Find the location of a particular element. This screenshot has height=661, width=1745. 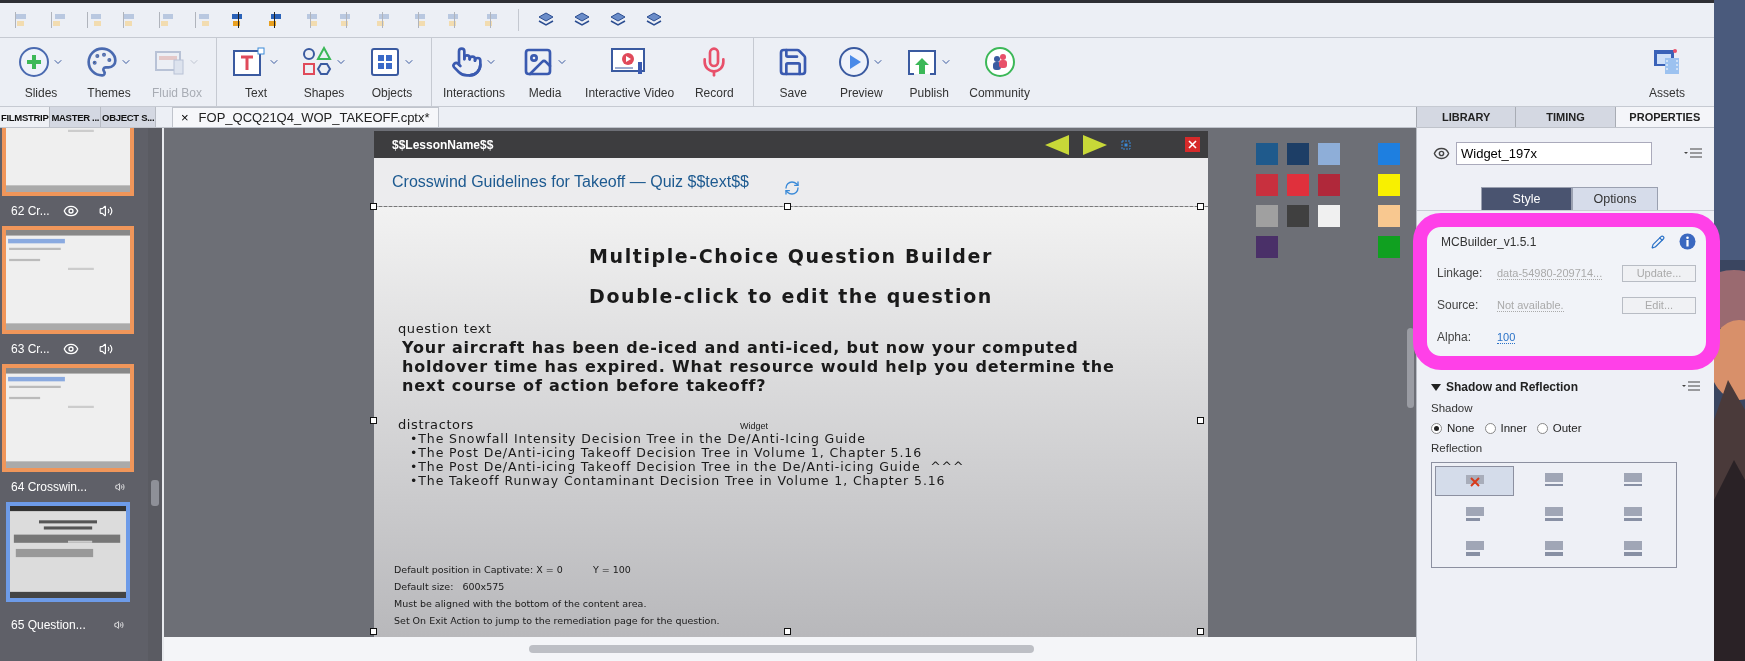

property-label: Linkage: is located at coordinates (1460, 273).